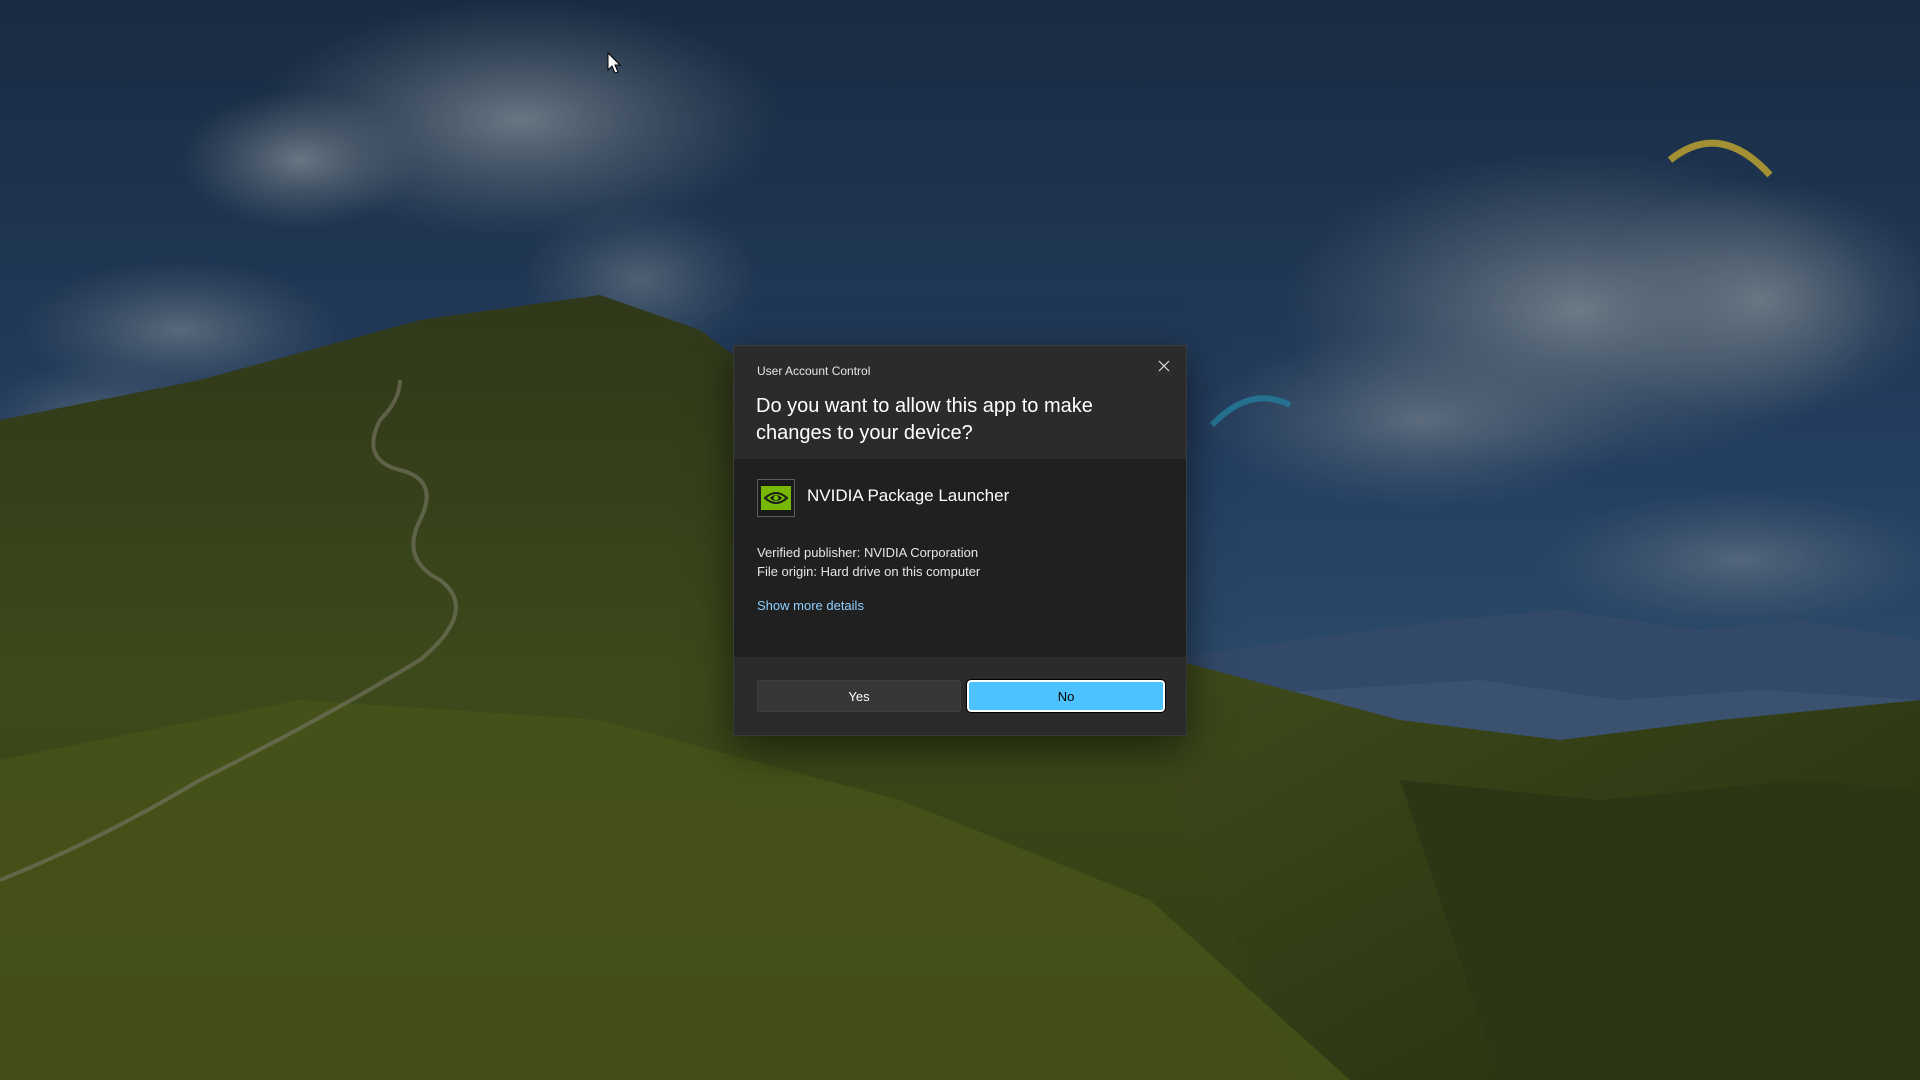 The image size is (1920, 1080). I want to click on no-button: No, so click(1066, 696).